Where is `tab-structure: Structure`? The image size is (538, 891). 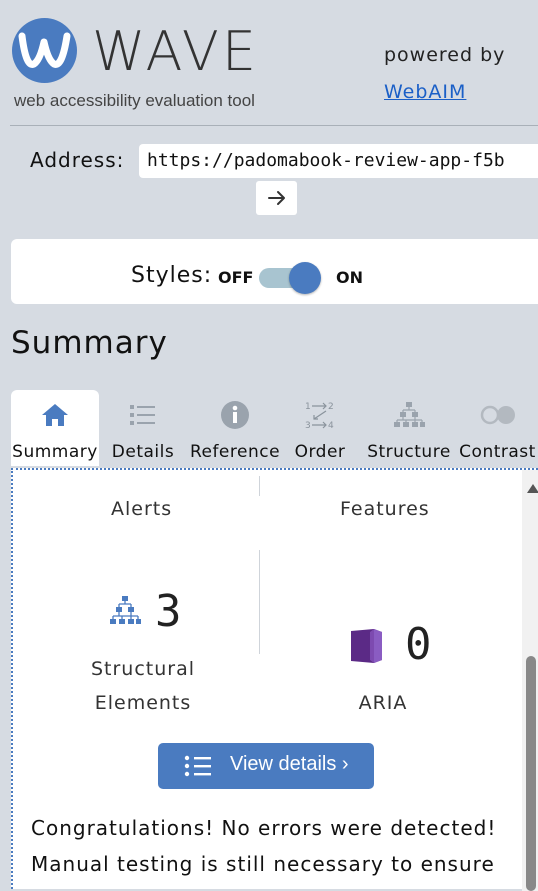
tab-structure: Structure is located at coordinates (409, 428).